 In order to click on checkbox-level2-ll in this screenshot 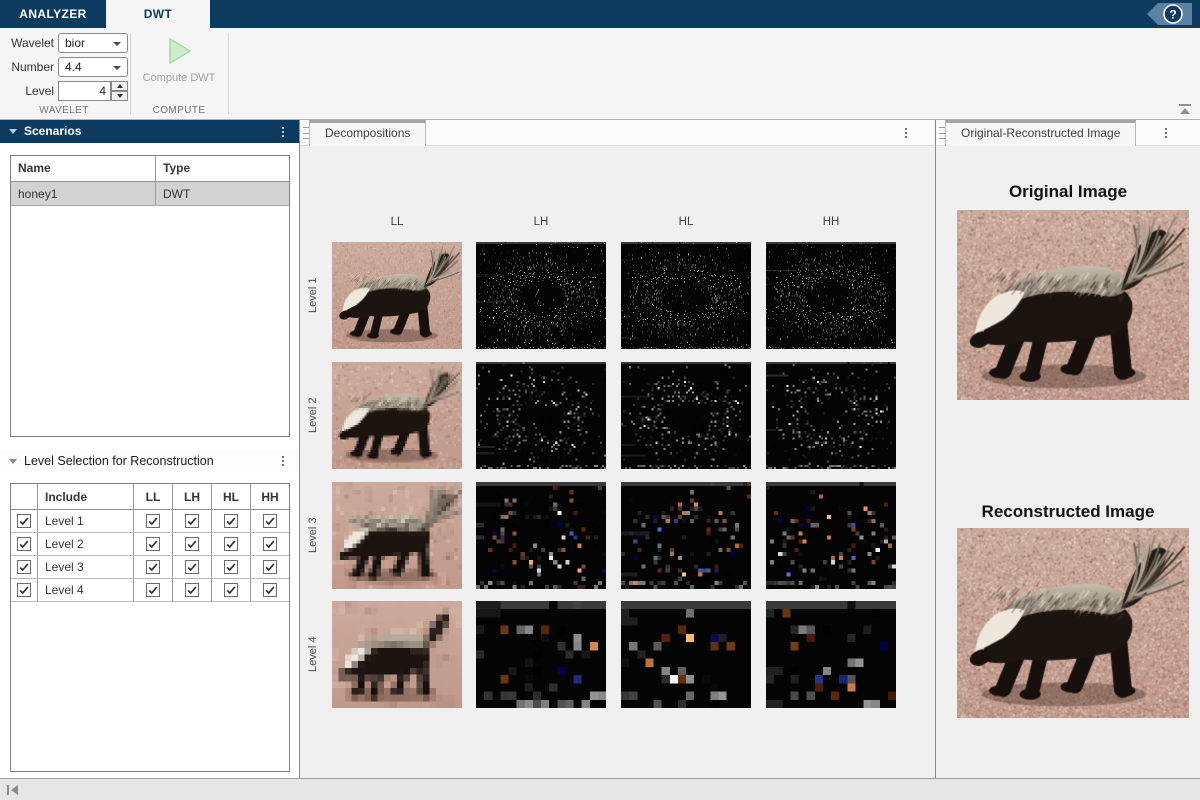, I will do `click(153, 544)`.